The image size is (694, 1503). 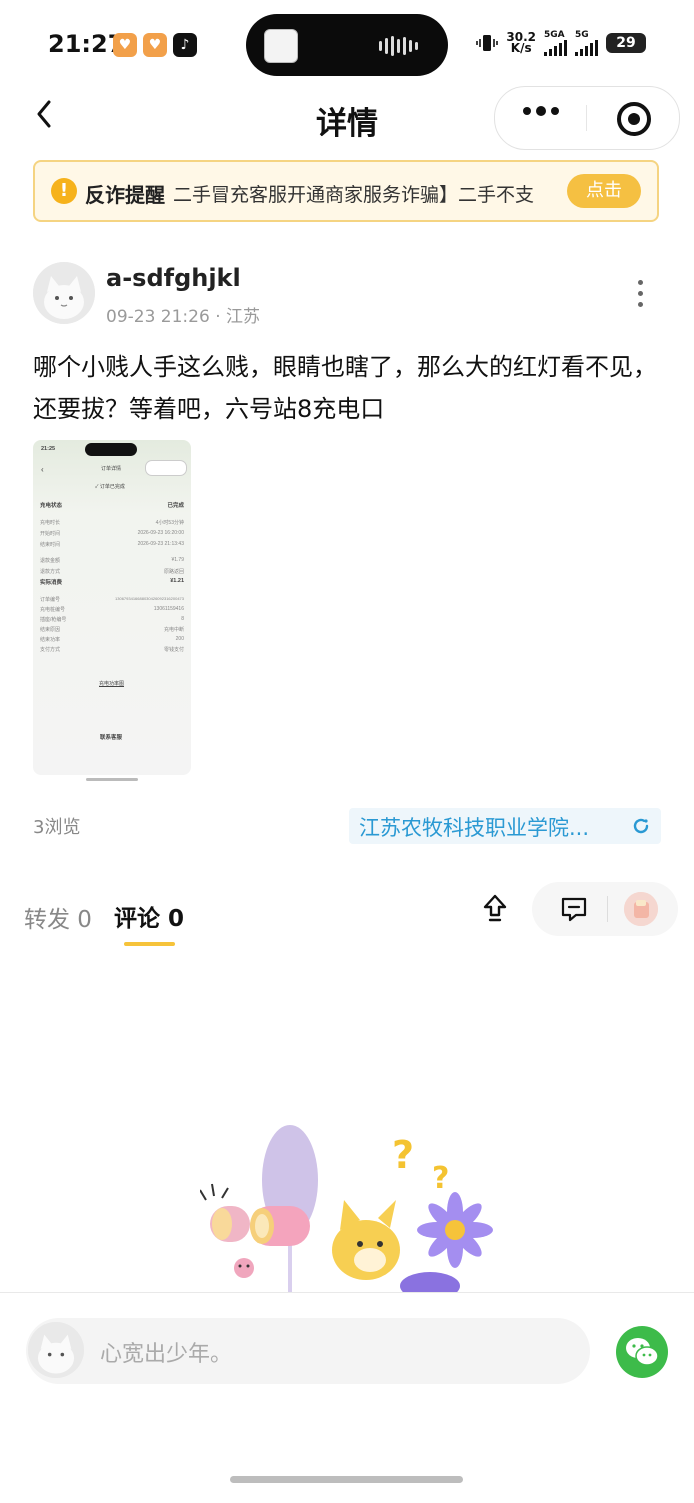 What do you see at coordinates (50, 640) in the screenshot?
I see `thumb-row-label: 结束功率` at bounding box center [50, 640].